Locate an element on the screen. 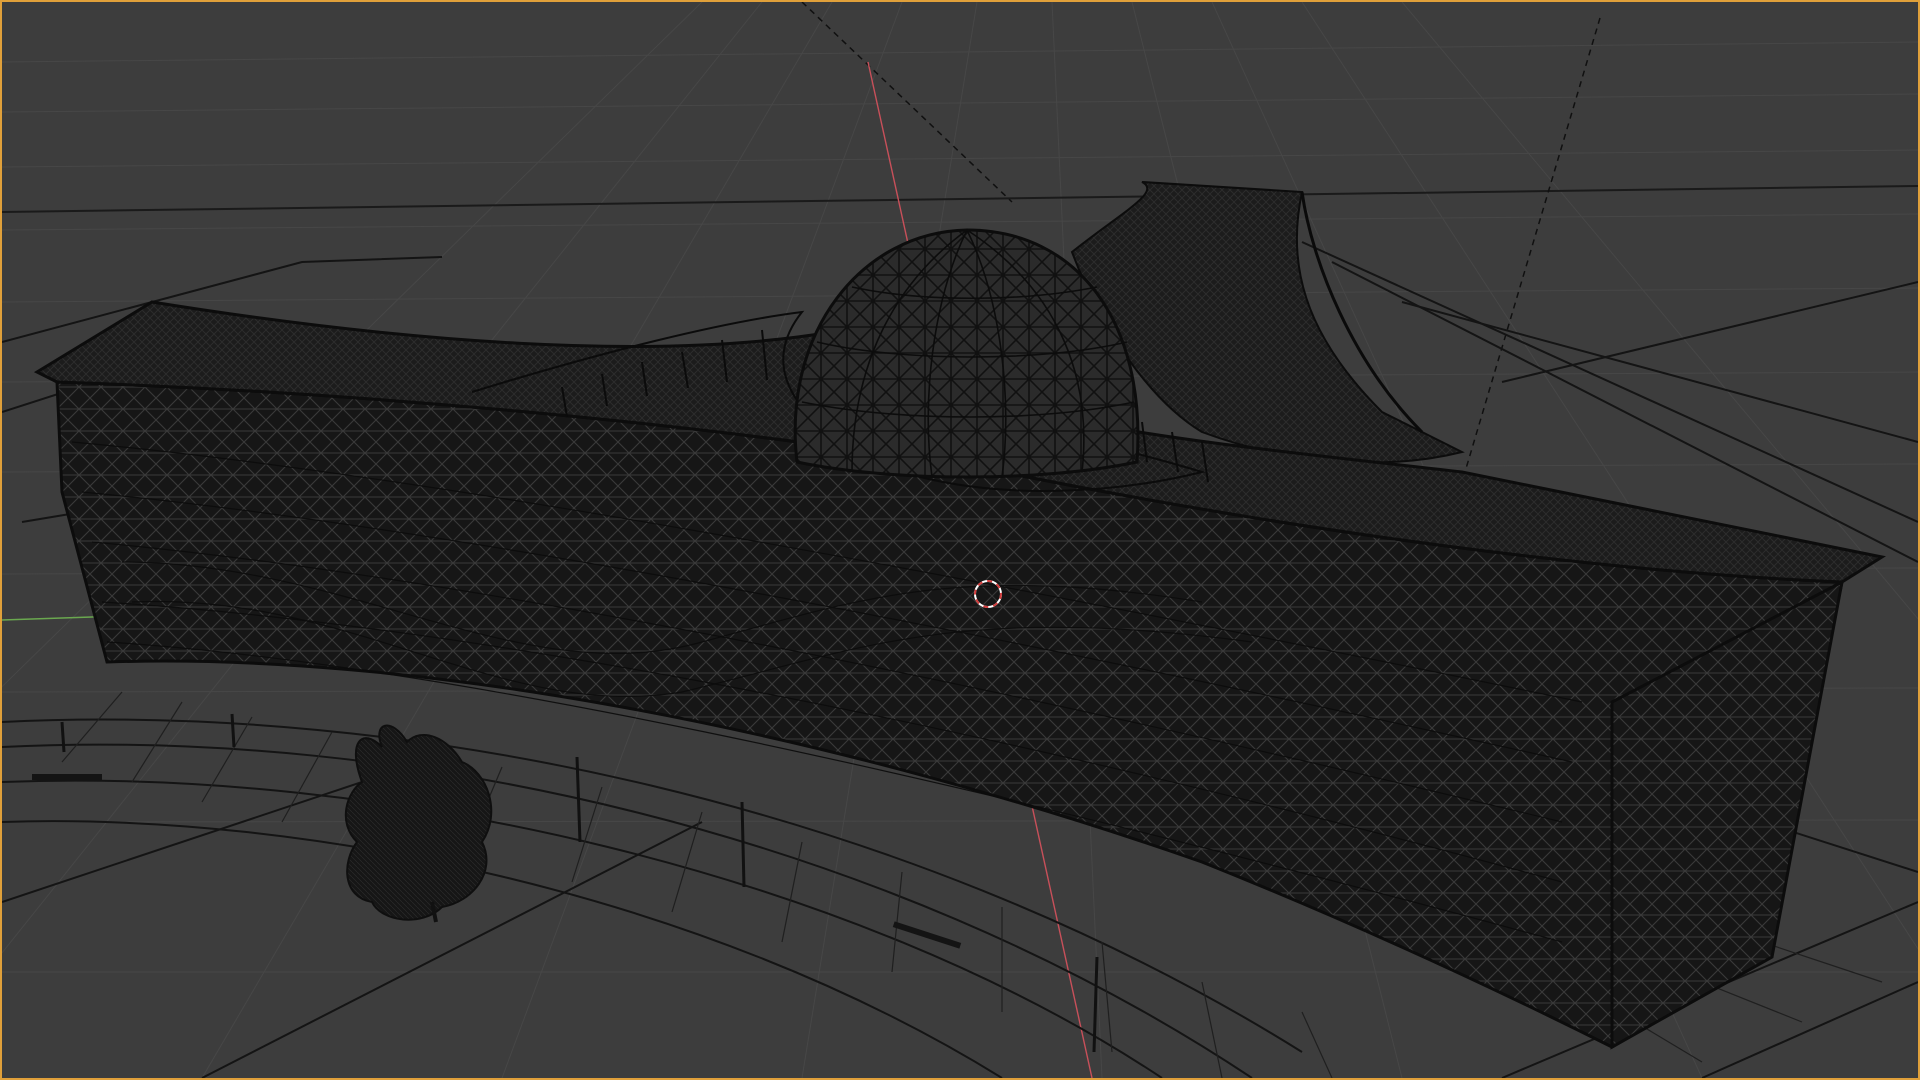 This screenshot has height=1080, width=1920. 3d-cursor-icon is located at coordinates (988, 594).